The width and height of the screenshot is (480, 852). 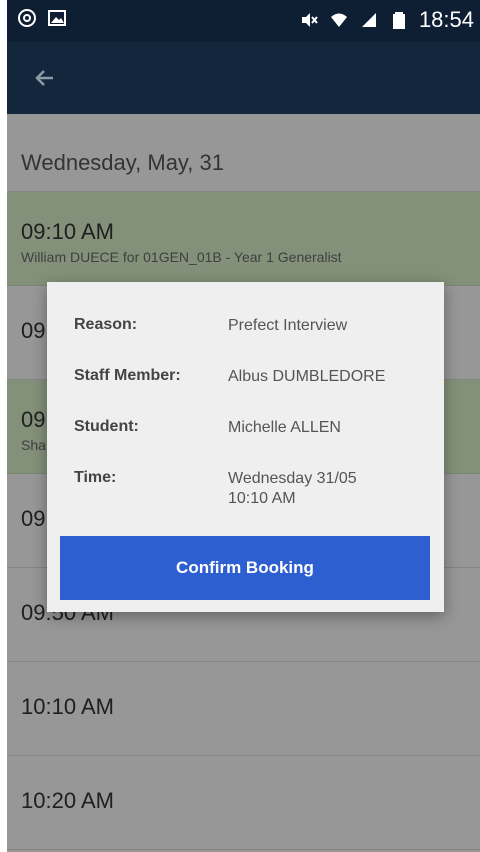 I want to click on battery-icon, so click(x=398, y=20).